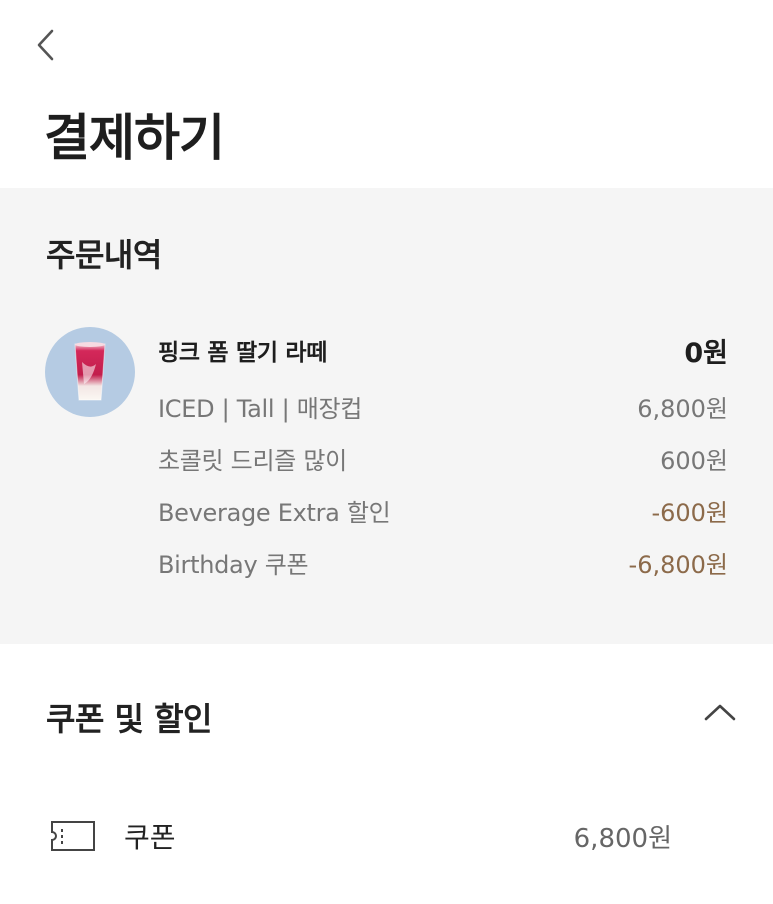  I want to click on page-title: 결제하기, so click(134, 138).